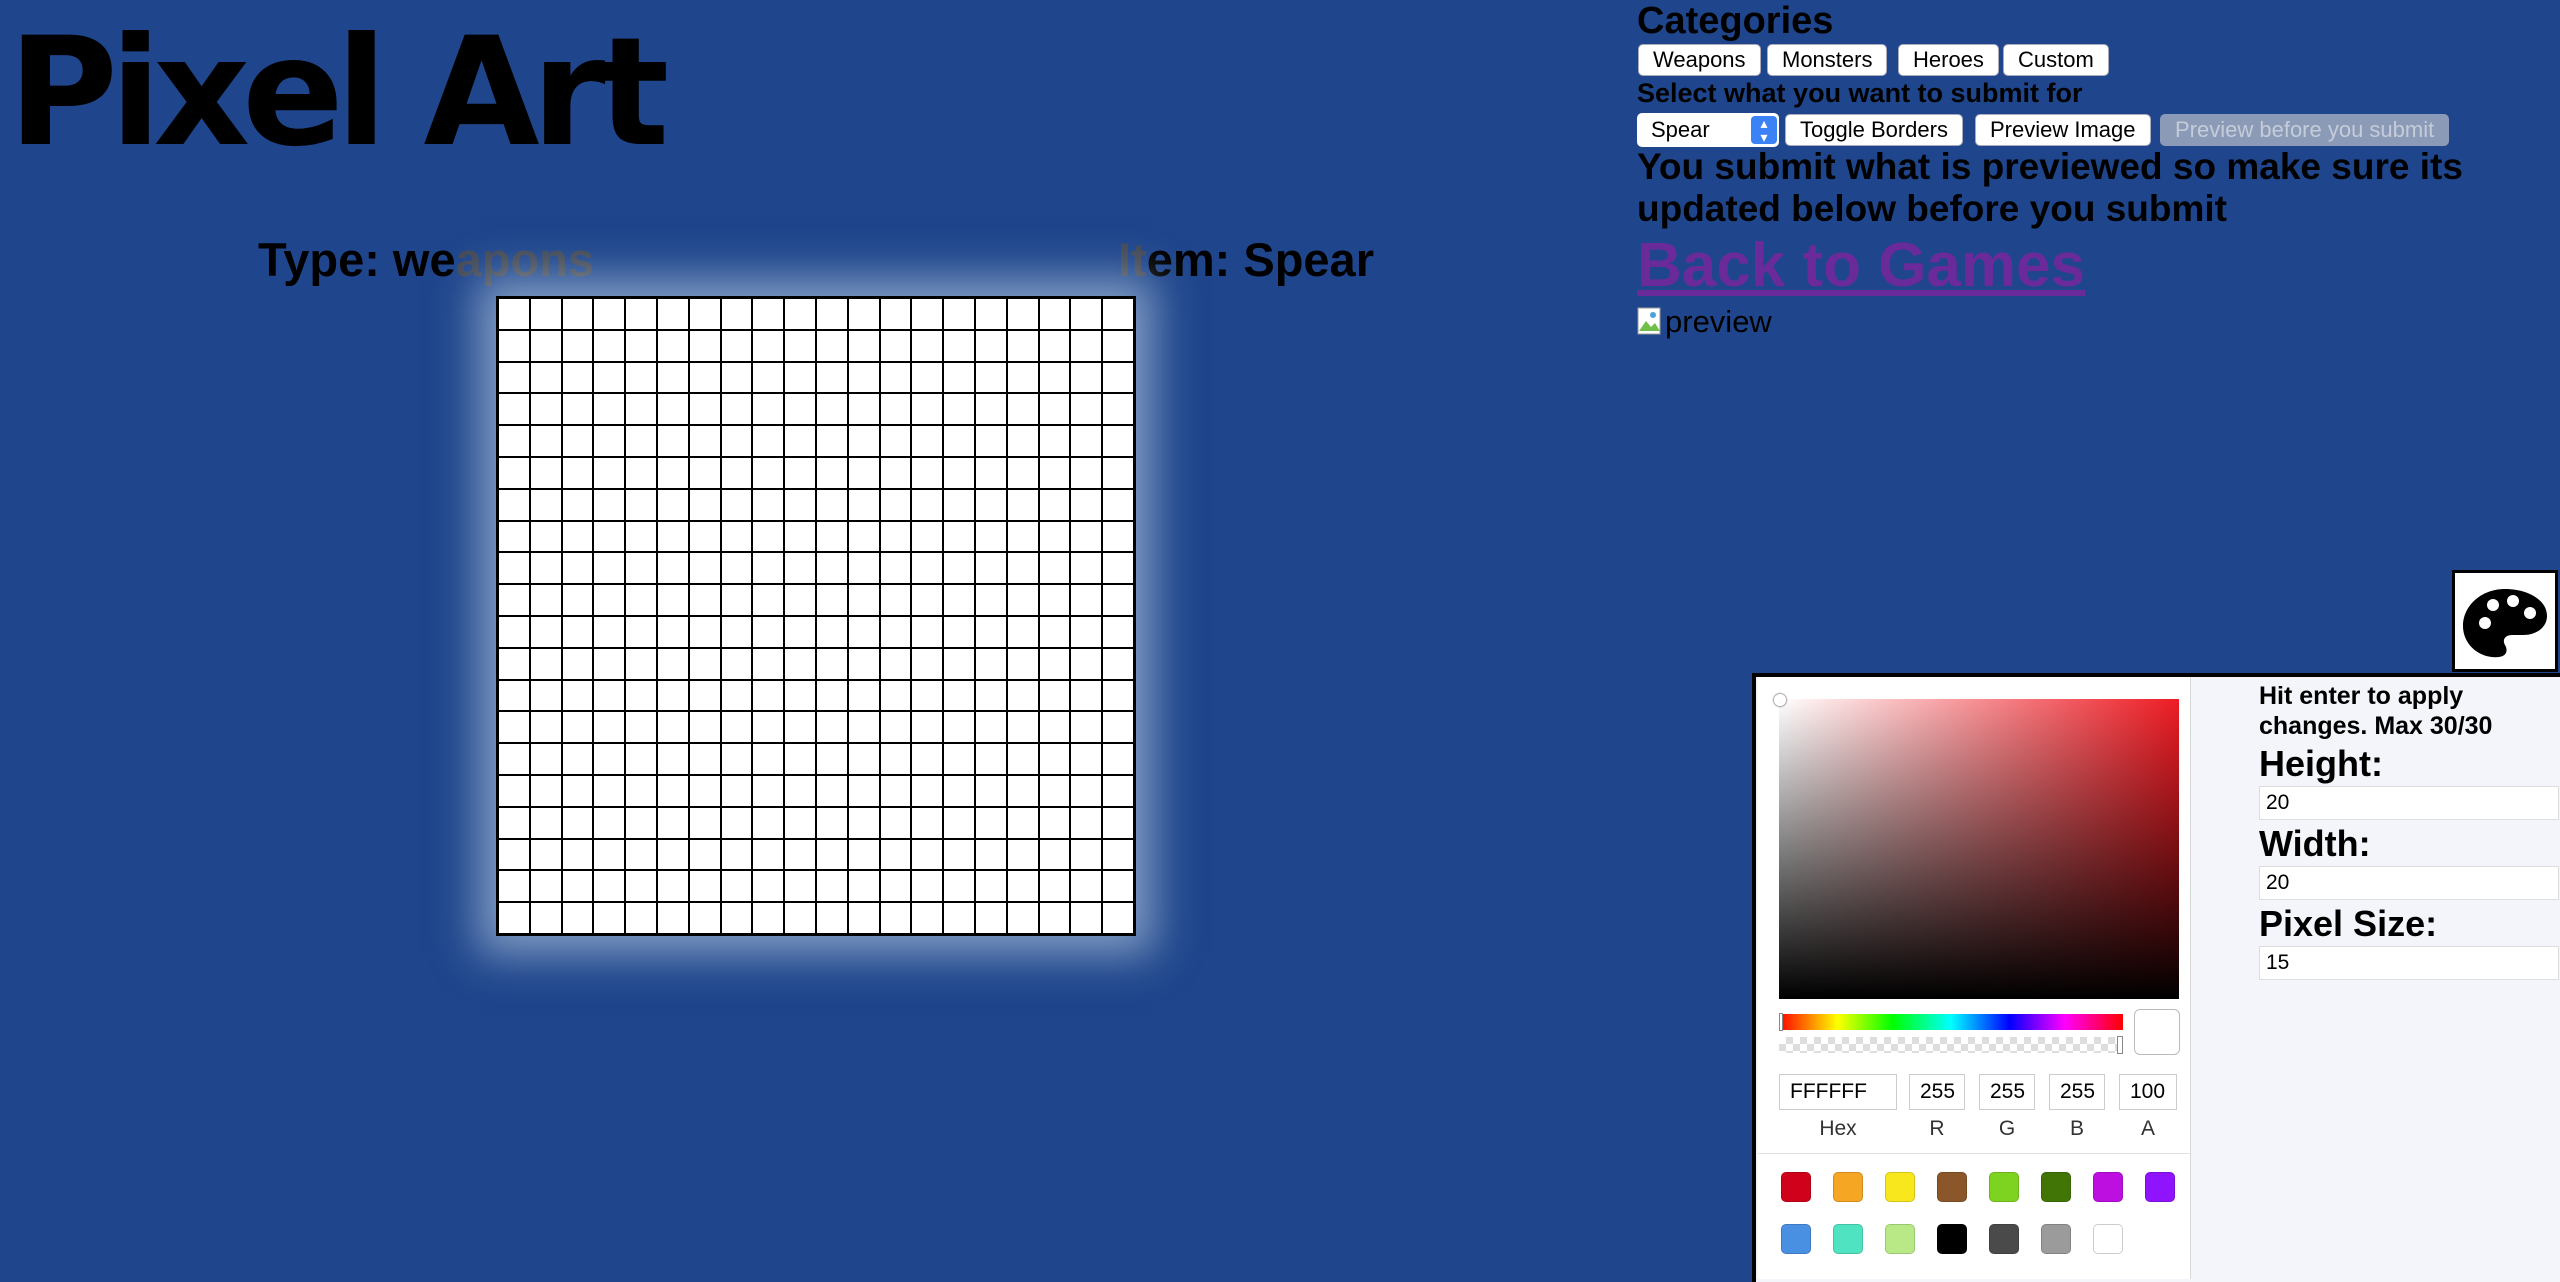 This screenshot has height=1282, width=2560. What do you see at coordinates (1699, 60) in the screenshot?
I see `category-weapons-button: Weapons` at bounding box center [1699, 60].